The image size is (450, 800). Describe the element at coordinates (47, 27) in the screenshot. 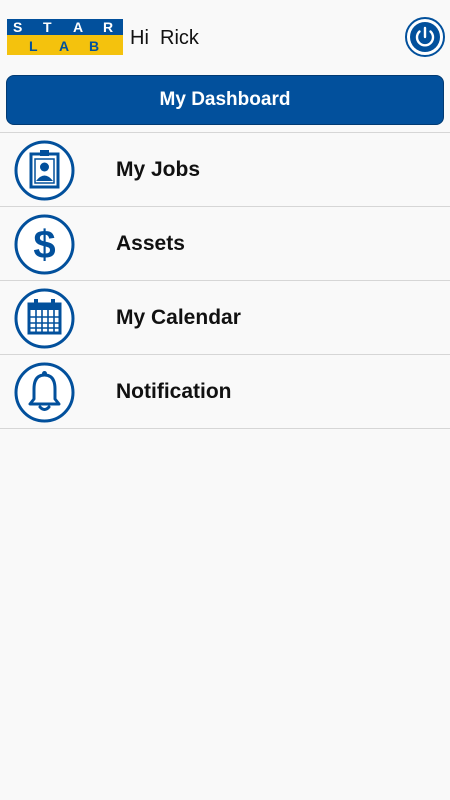

I see `svg-text: T` at that location.